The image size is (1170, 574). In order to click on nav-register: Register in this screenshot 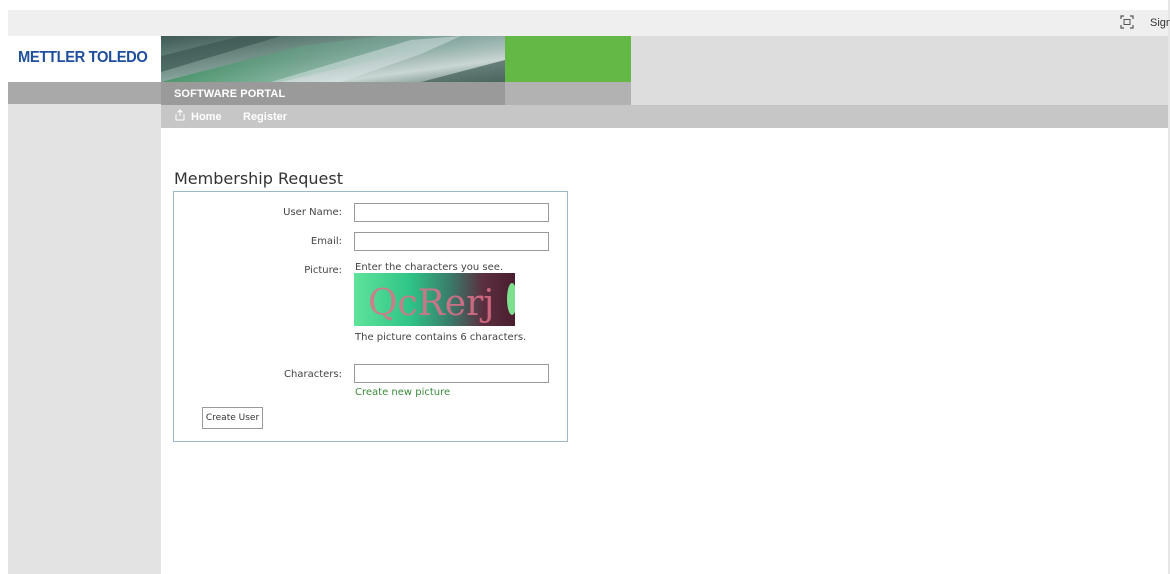, I will do `click(265, 117)`.